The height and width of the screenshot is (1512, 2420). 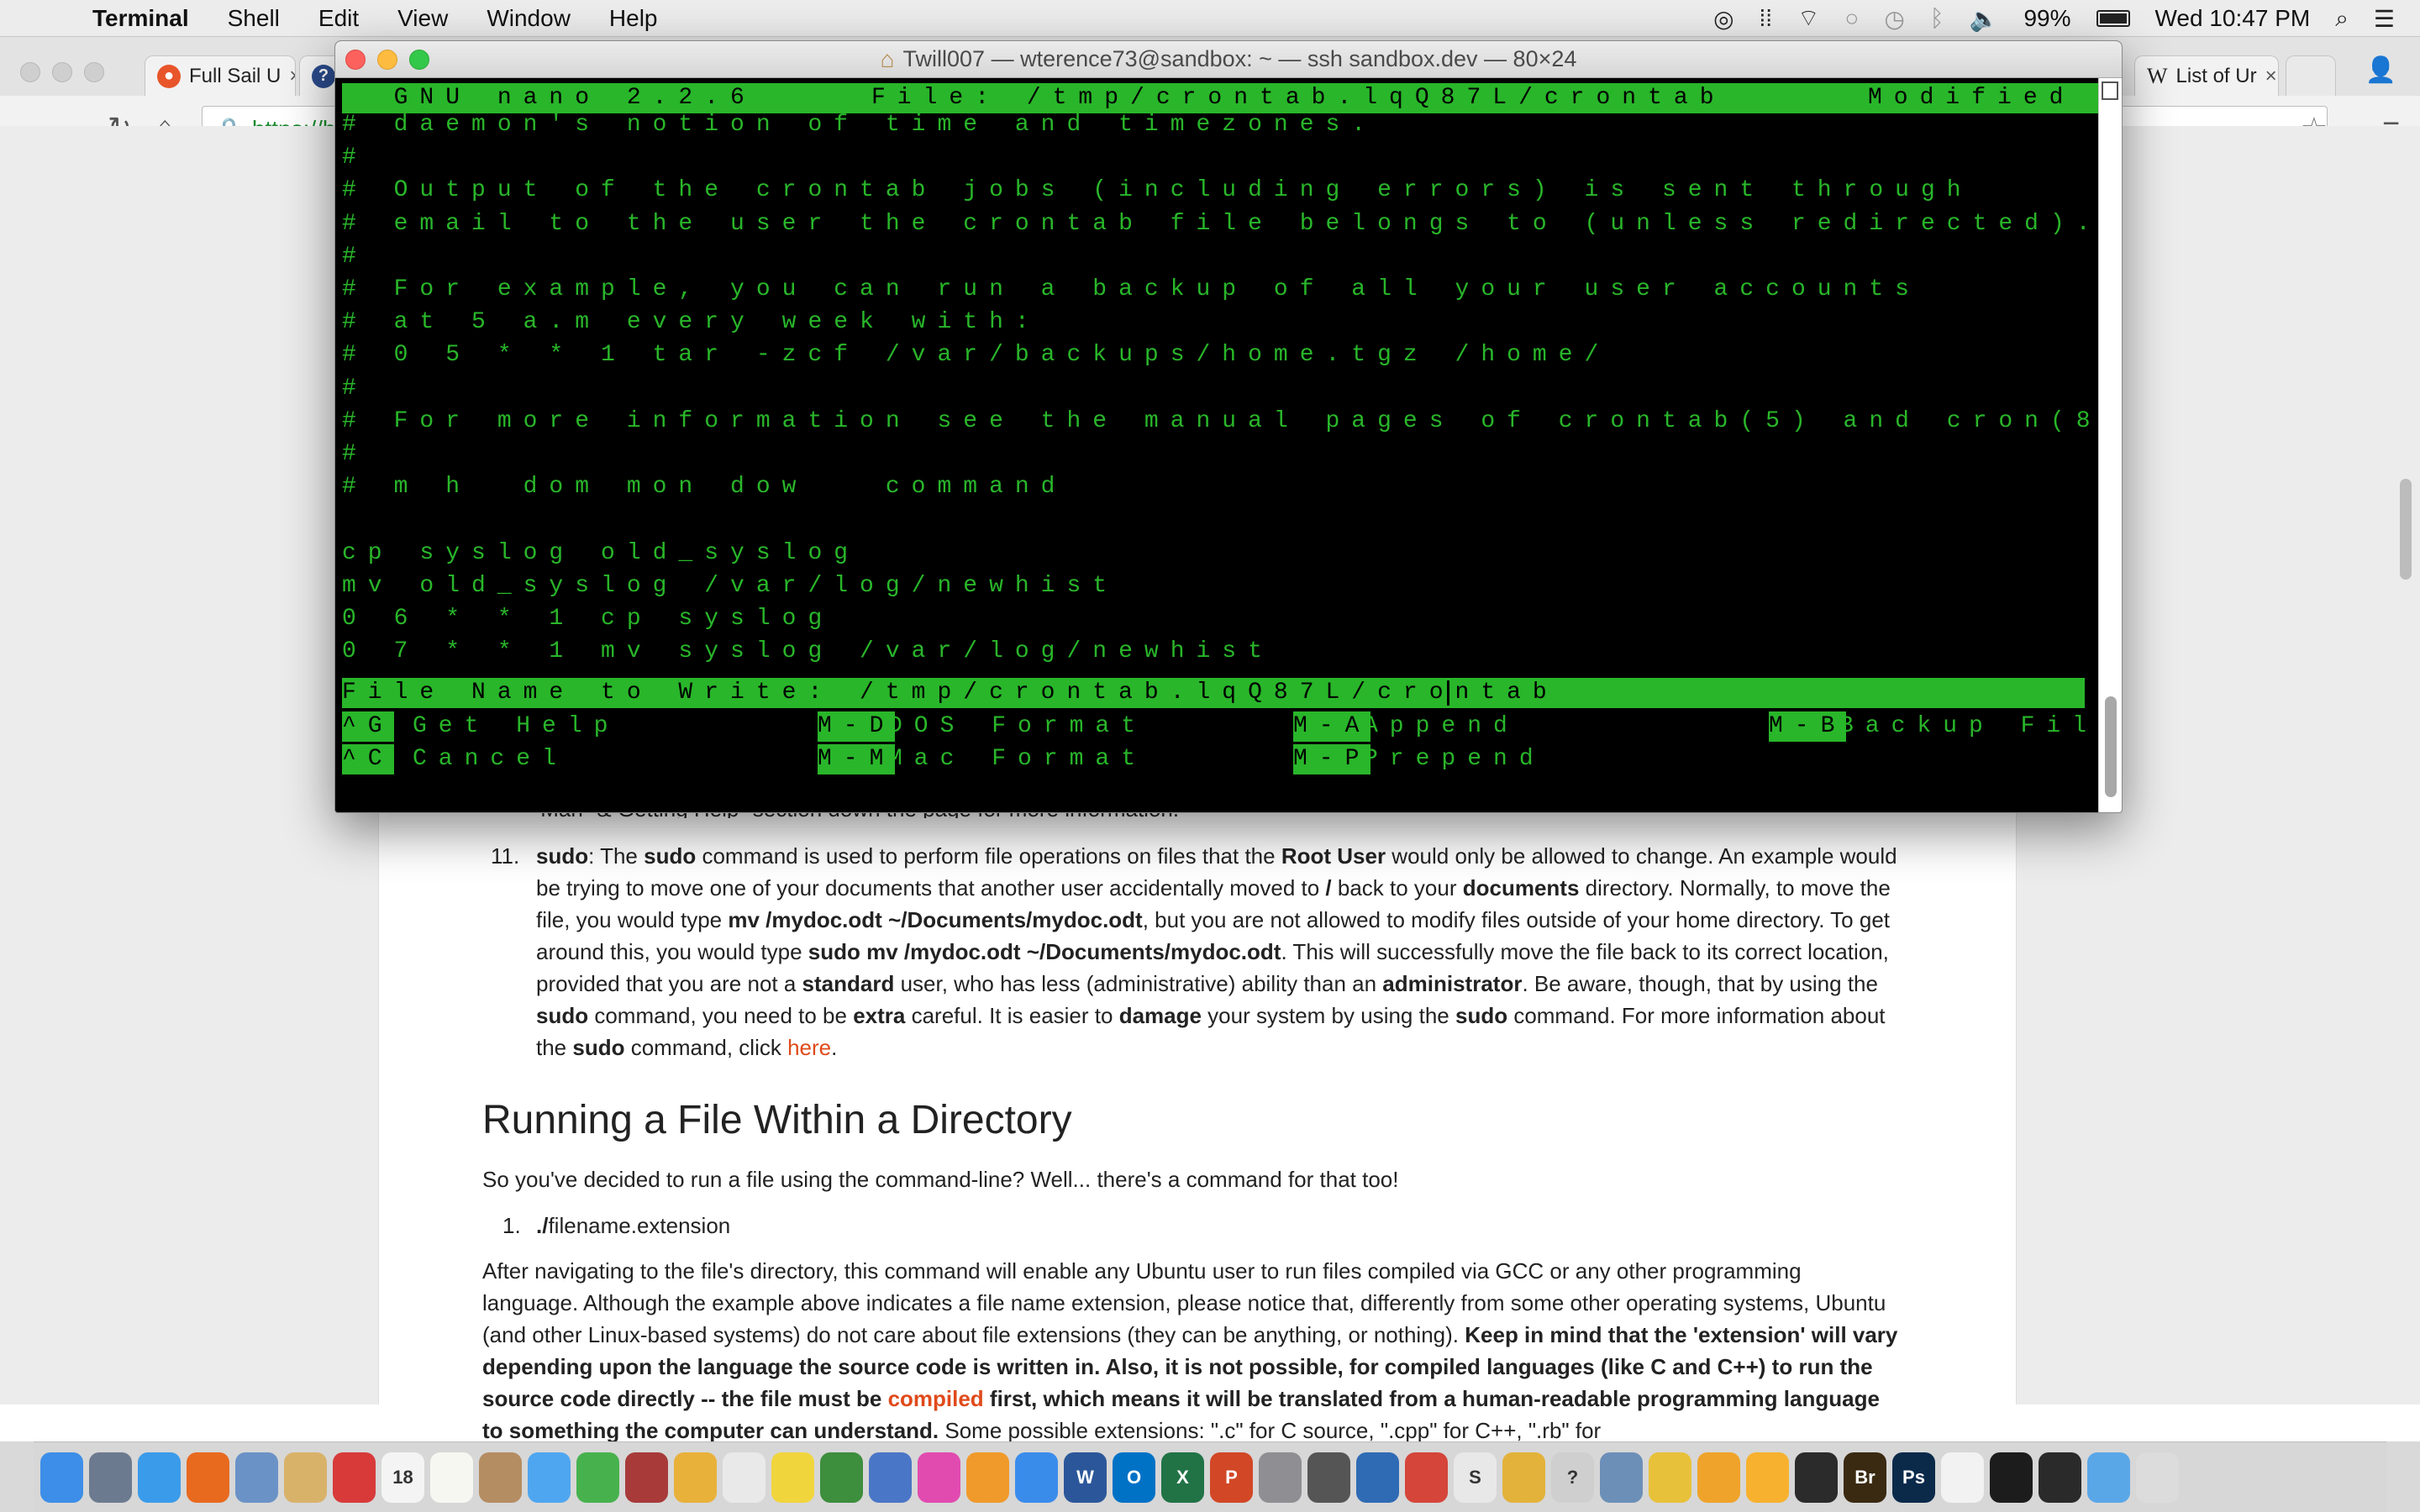 What do you see at coordinates (936, 1398) in the screenshot?
I see `compiled-link: compiled` at bounding box center [936, 1398].